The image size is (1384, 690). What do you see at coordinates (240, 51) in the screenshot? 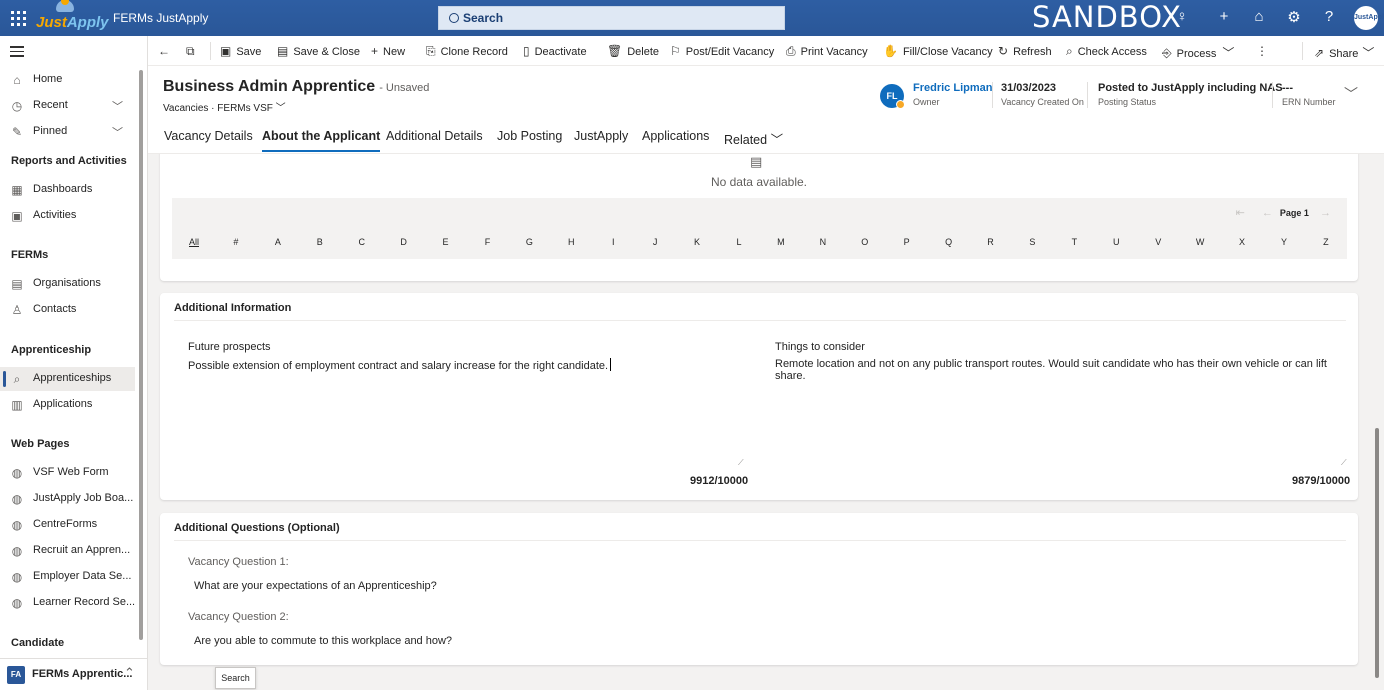
I see `save-button: ▣ Save` at bounding box center [240, 51].